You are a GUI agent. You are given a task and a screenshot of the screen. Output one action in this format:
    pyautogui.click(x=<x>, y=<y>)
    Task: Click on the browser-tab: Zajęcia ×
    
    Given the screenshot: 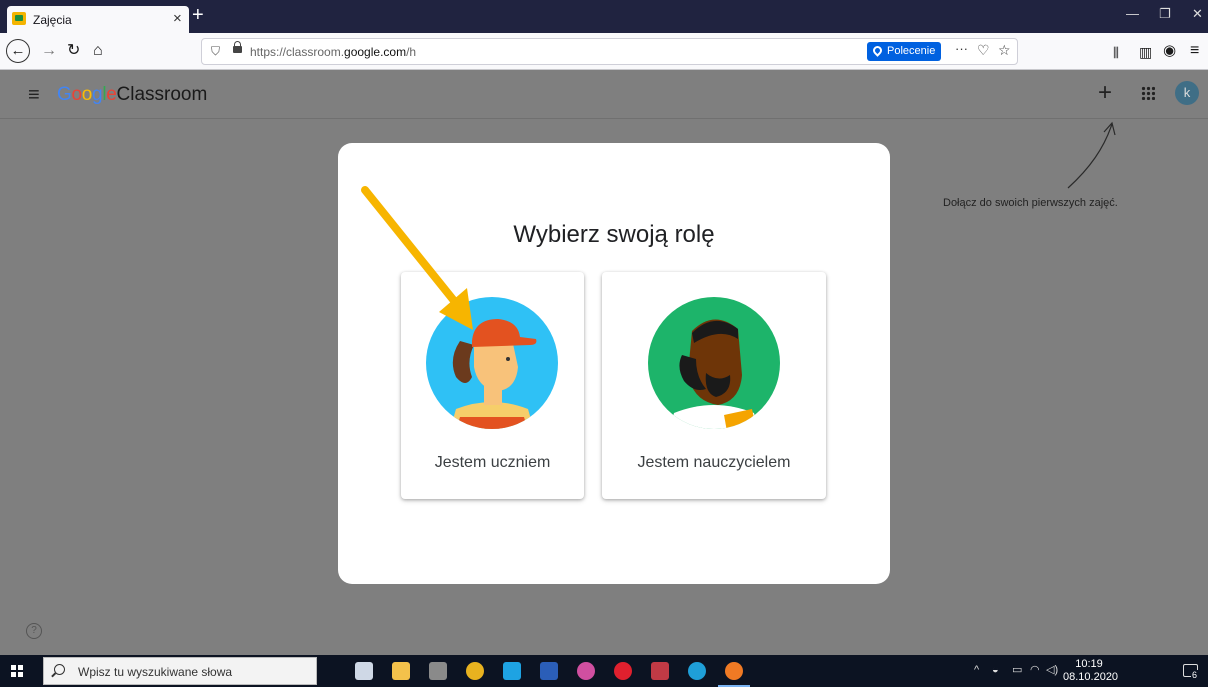 What is the action you would take?
    pyautogui.click(x=98, y=19)
    